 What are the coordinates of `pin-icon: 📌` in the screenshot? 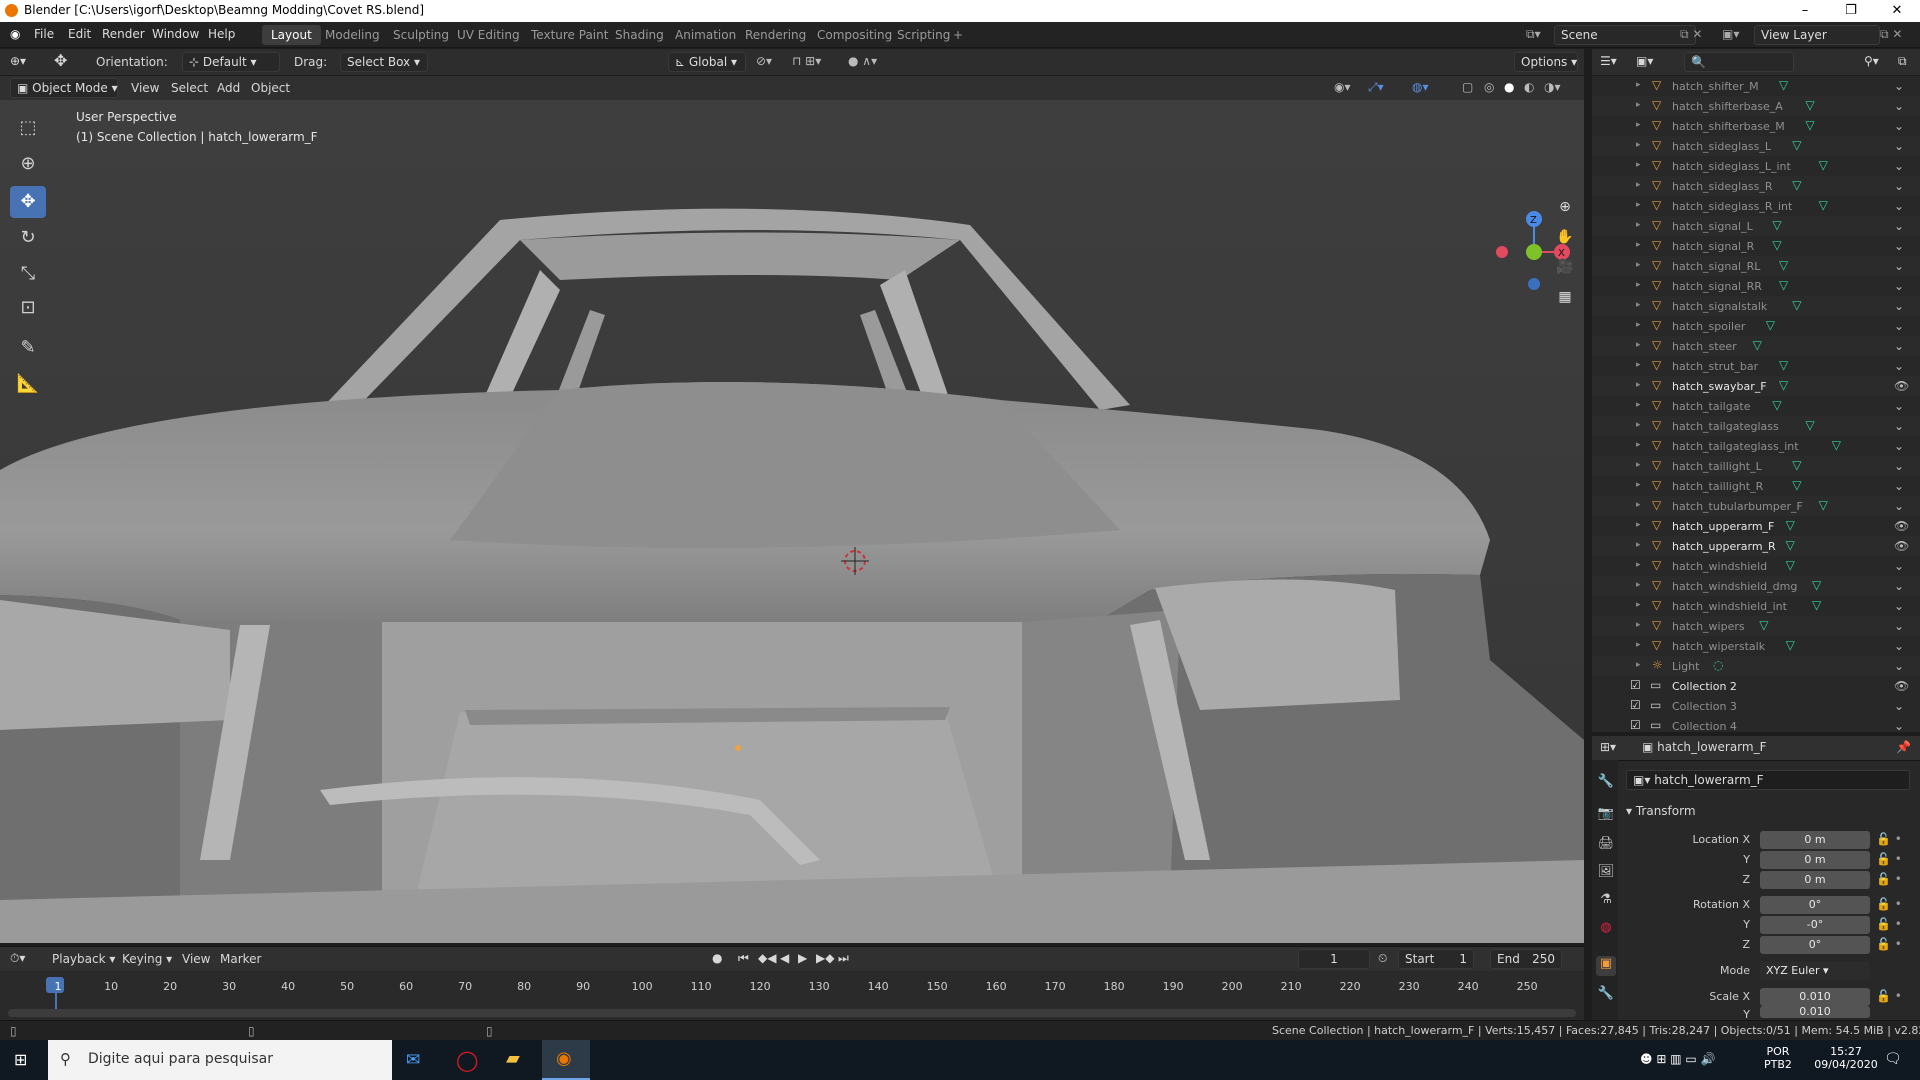 It's located at (1903, 747).